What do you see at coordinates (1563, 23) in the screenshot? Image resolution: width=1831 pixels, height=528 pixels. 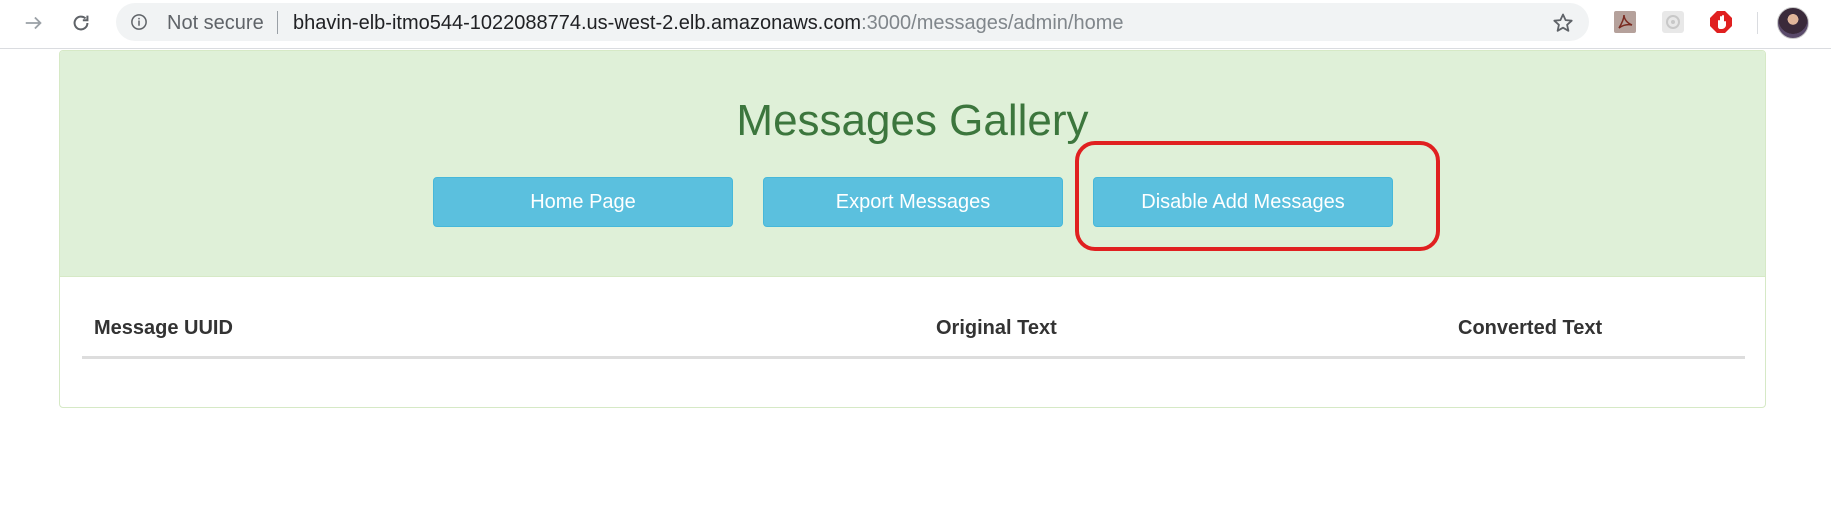 I see `star-icon` at bounding box center [1563, 23].